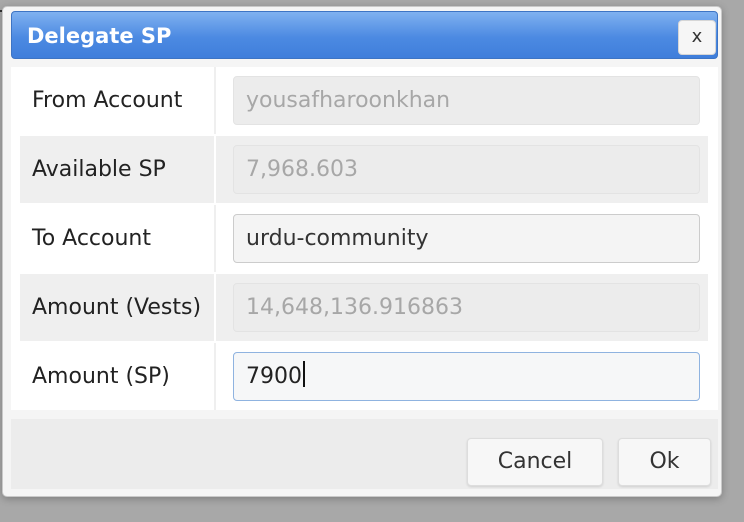 This screenshot has height=522, width=744. I want to click on amount-vests-label: Amount (Vests), so click(118, 307).